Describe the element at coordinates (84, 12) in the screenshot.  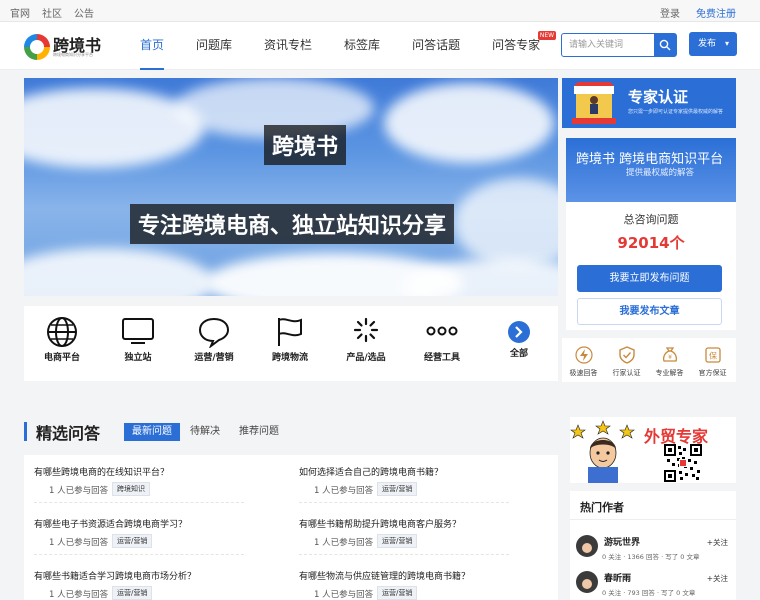
I see `top-link-notice: 公告` at that location.